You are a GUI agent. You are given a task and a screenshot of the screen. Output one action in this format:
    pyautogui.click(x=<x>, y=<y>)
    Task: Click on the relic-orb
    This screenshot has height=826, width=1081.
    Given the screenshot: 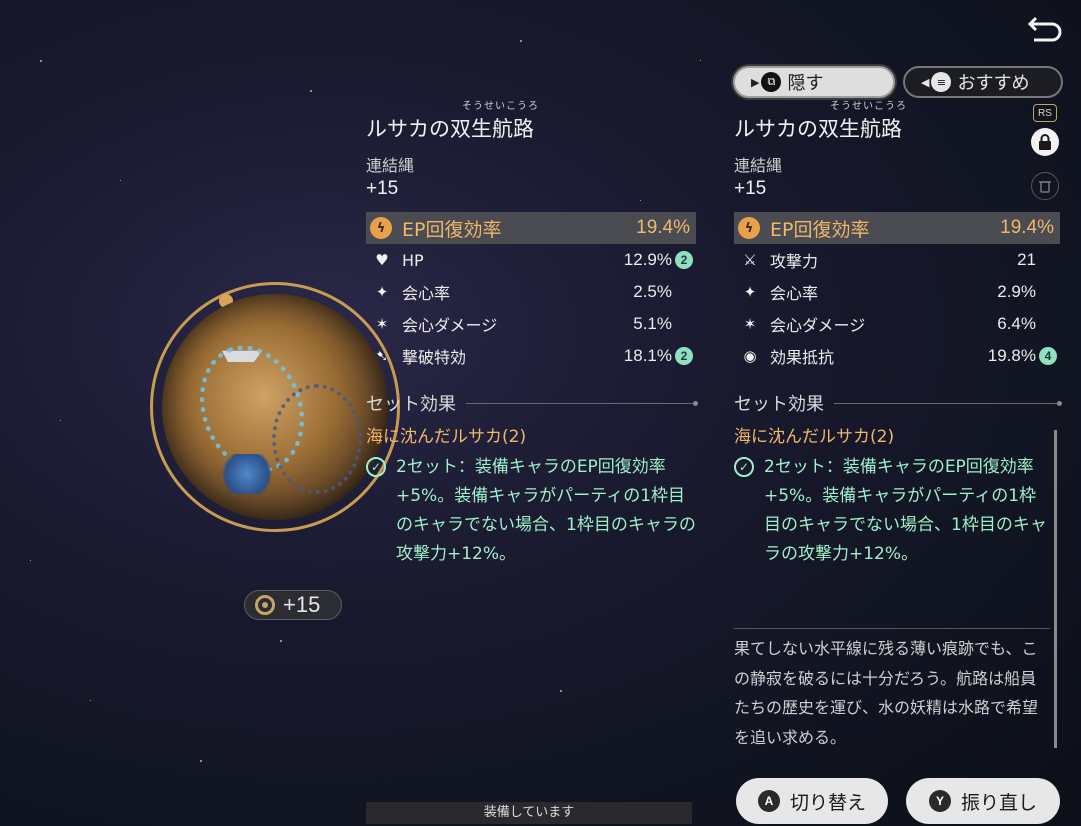 What is the action you would take?
    pyautogui.click(x=275, y=407)
    